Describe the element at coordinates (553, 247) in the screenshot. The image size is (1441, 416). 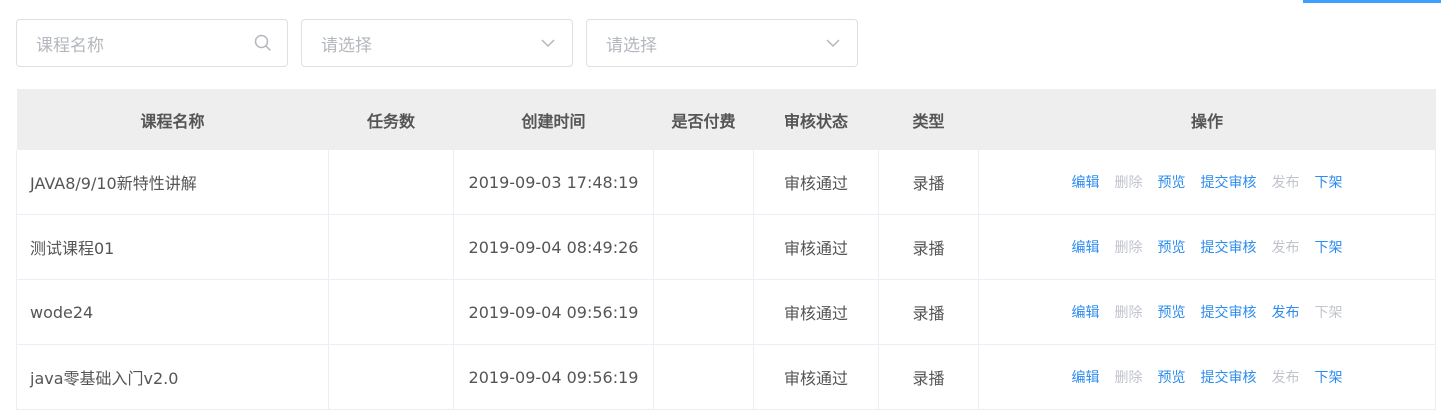
I see `created-time-cell: 2019-09-04 08:49:26` at that location.